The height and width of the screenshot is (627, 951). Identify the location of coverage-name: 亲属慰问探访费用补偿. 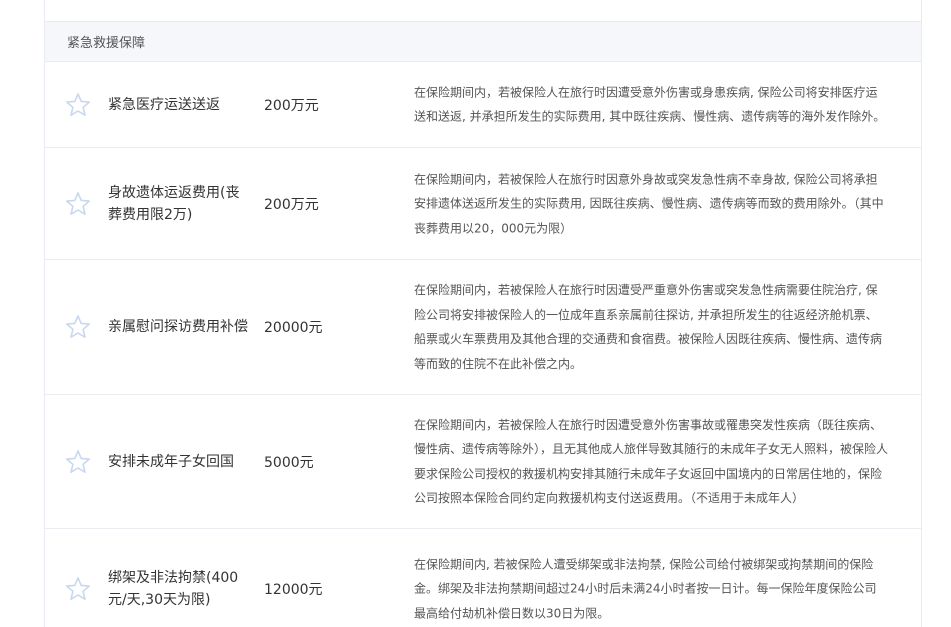
(178, 327).